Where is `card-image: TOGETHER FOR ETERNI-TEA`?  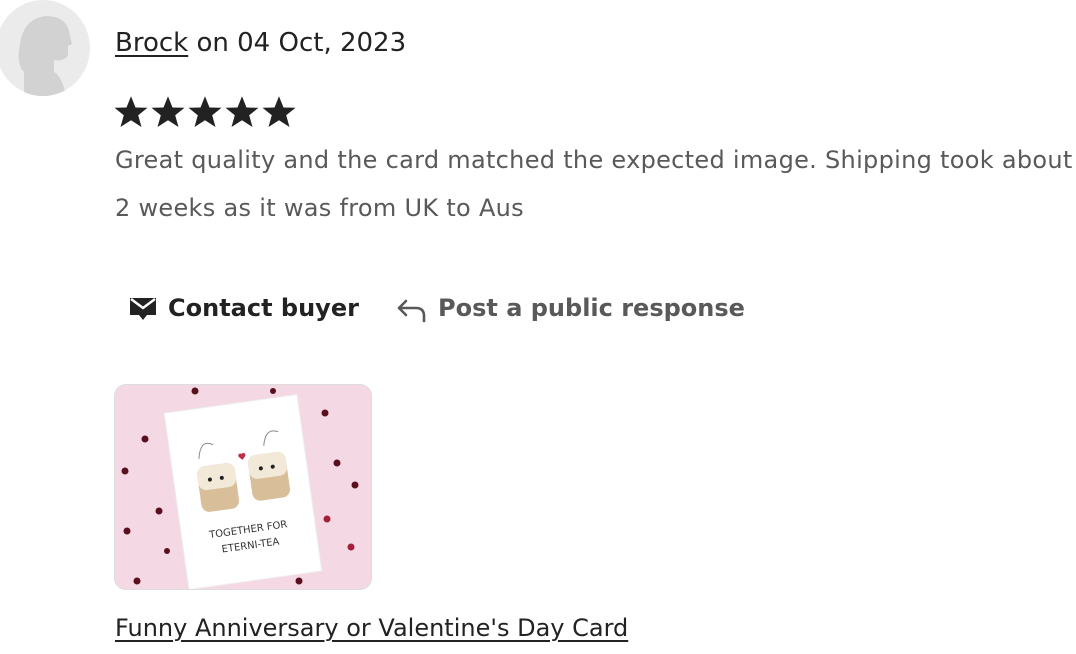 card-image: TOGETHER FOR ETERNI-TEA is located at coordinates (243, 487).